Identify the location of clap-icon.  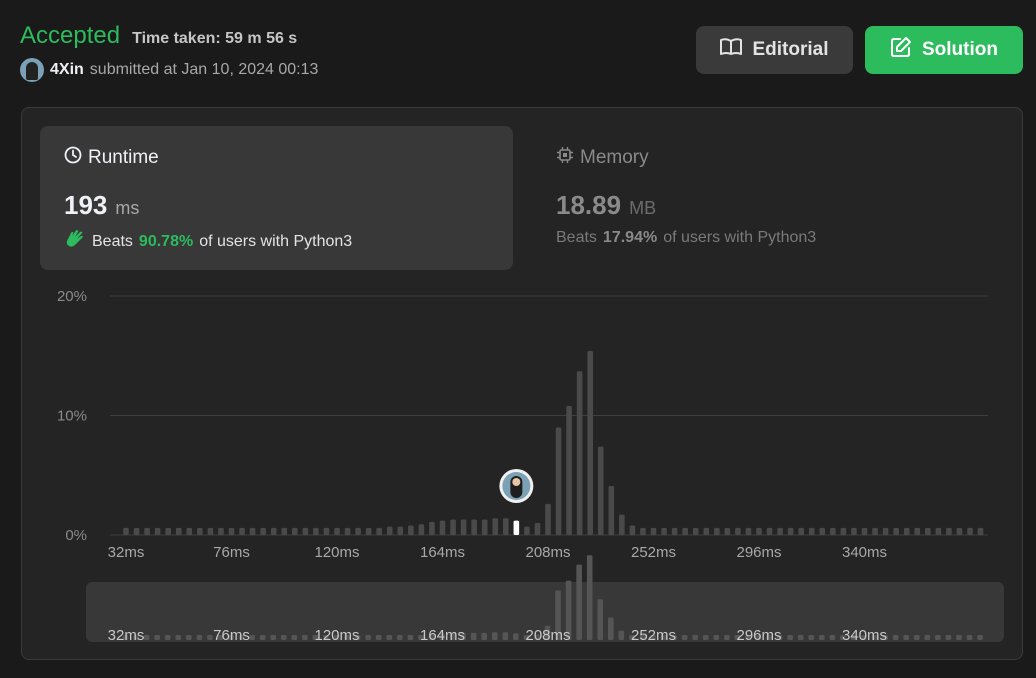
(75, 241).